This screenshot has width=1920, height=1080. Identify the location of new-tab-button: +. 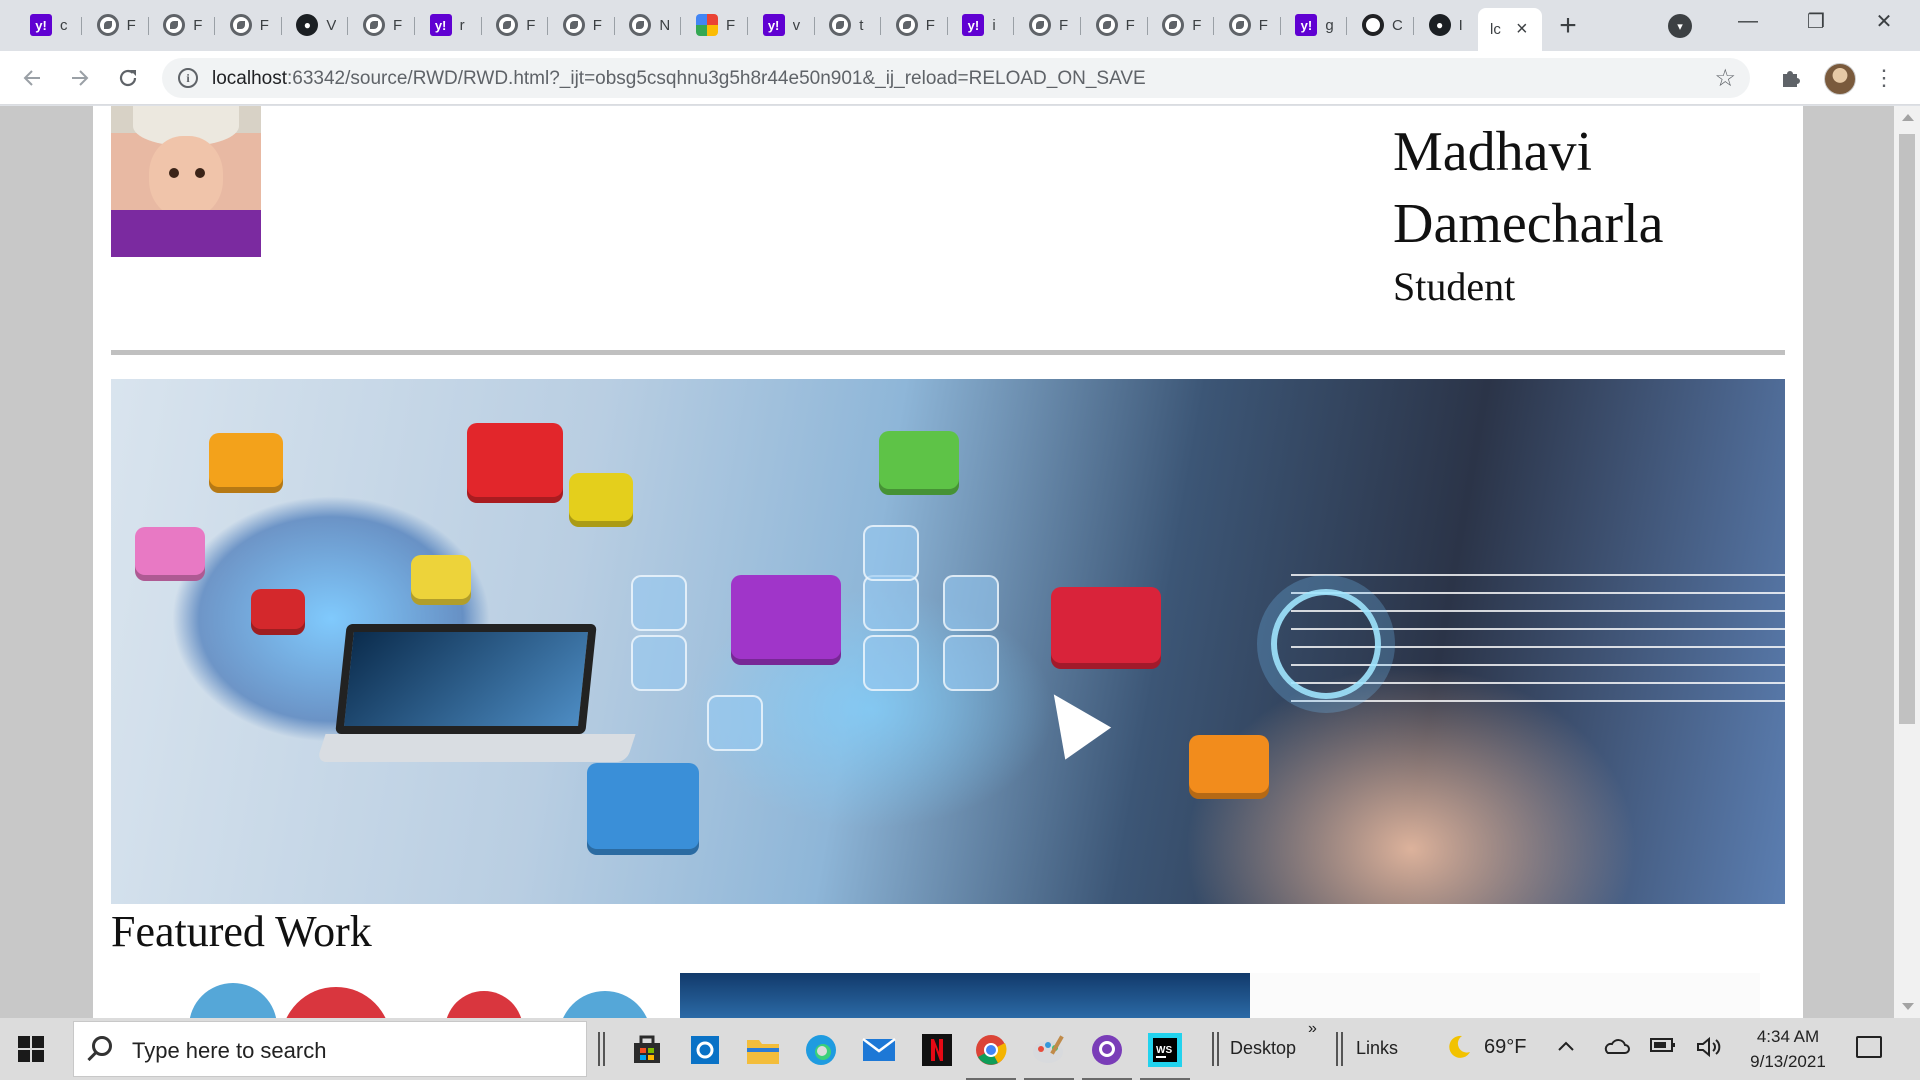
(1568, 26).